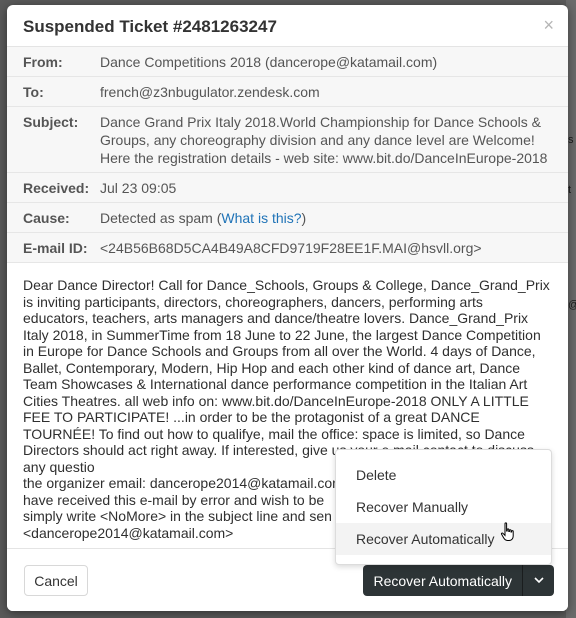 This screenshot has width=576, height=618. I want to click on cause-suffix: ), so click(304, 218).